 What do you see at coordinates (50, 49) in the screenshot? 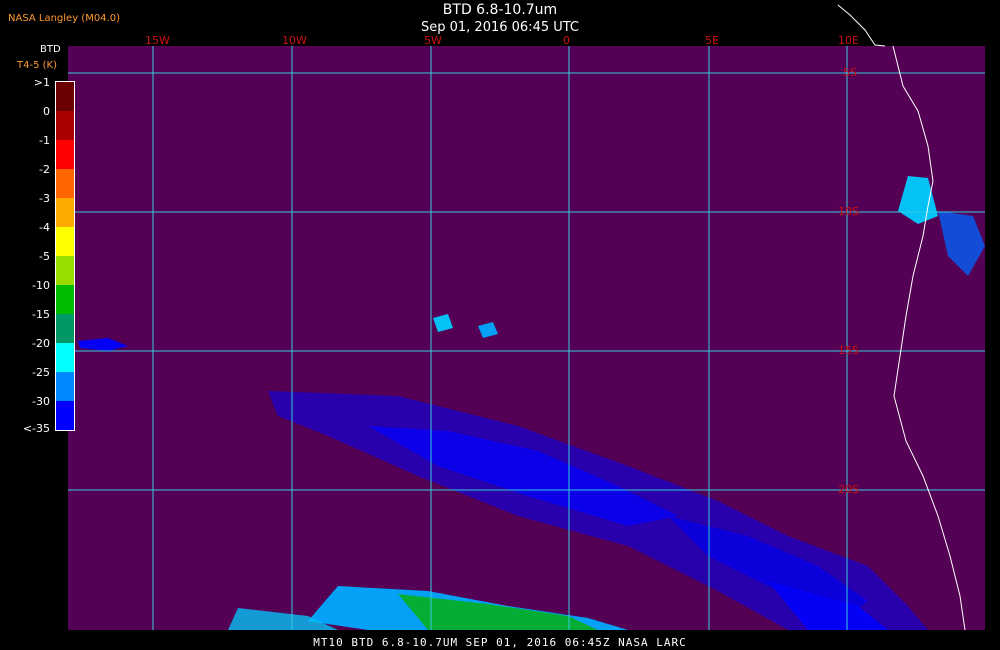
I see `legend-title: BTD` at bounding box center [50, 49].